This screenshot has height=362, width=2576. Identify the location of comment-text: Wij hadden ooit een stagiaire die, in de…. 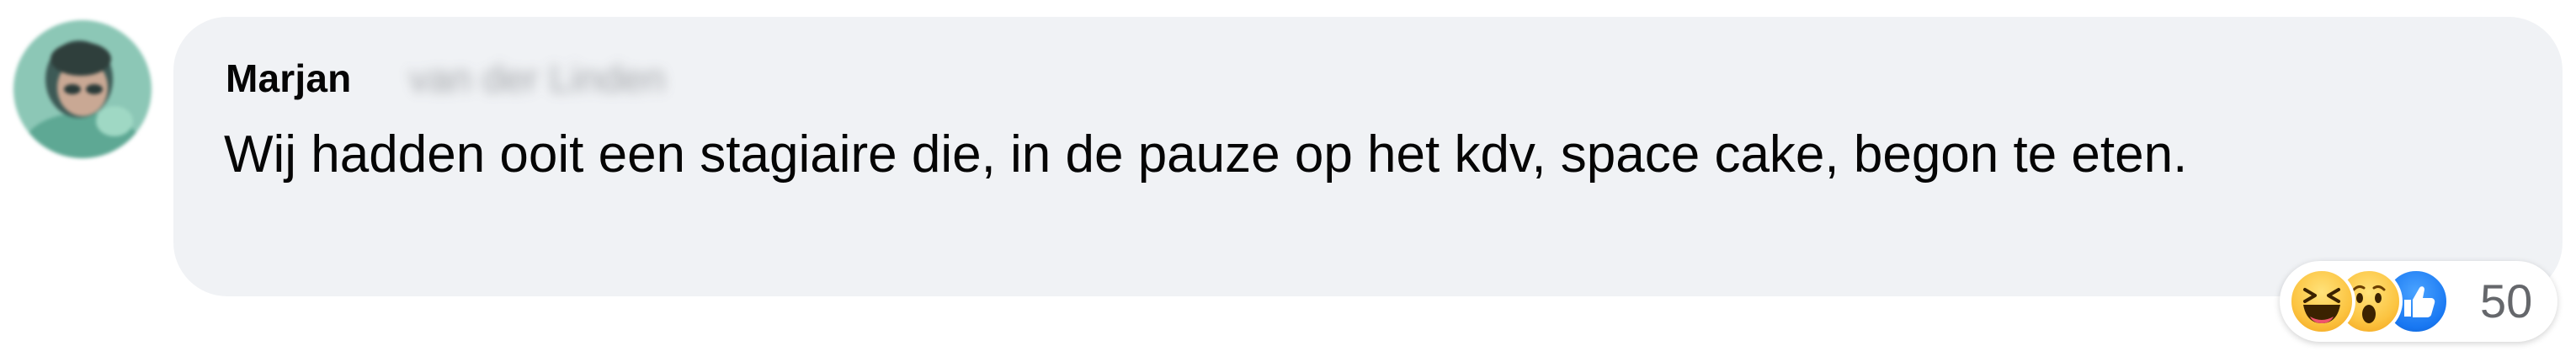
(1206, 154).